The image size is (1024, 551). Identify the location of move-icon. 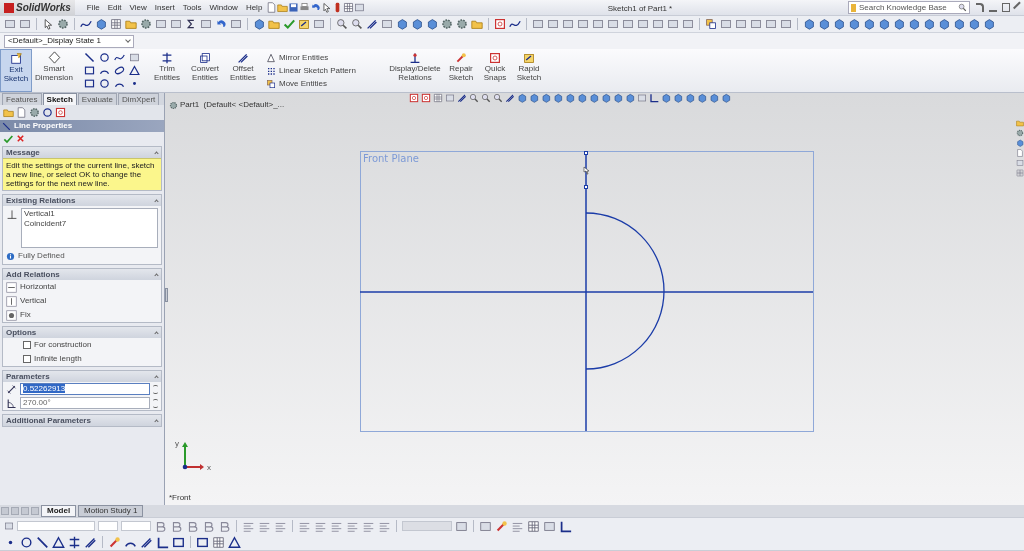
(711, 24).